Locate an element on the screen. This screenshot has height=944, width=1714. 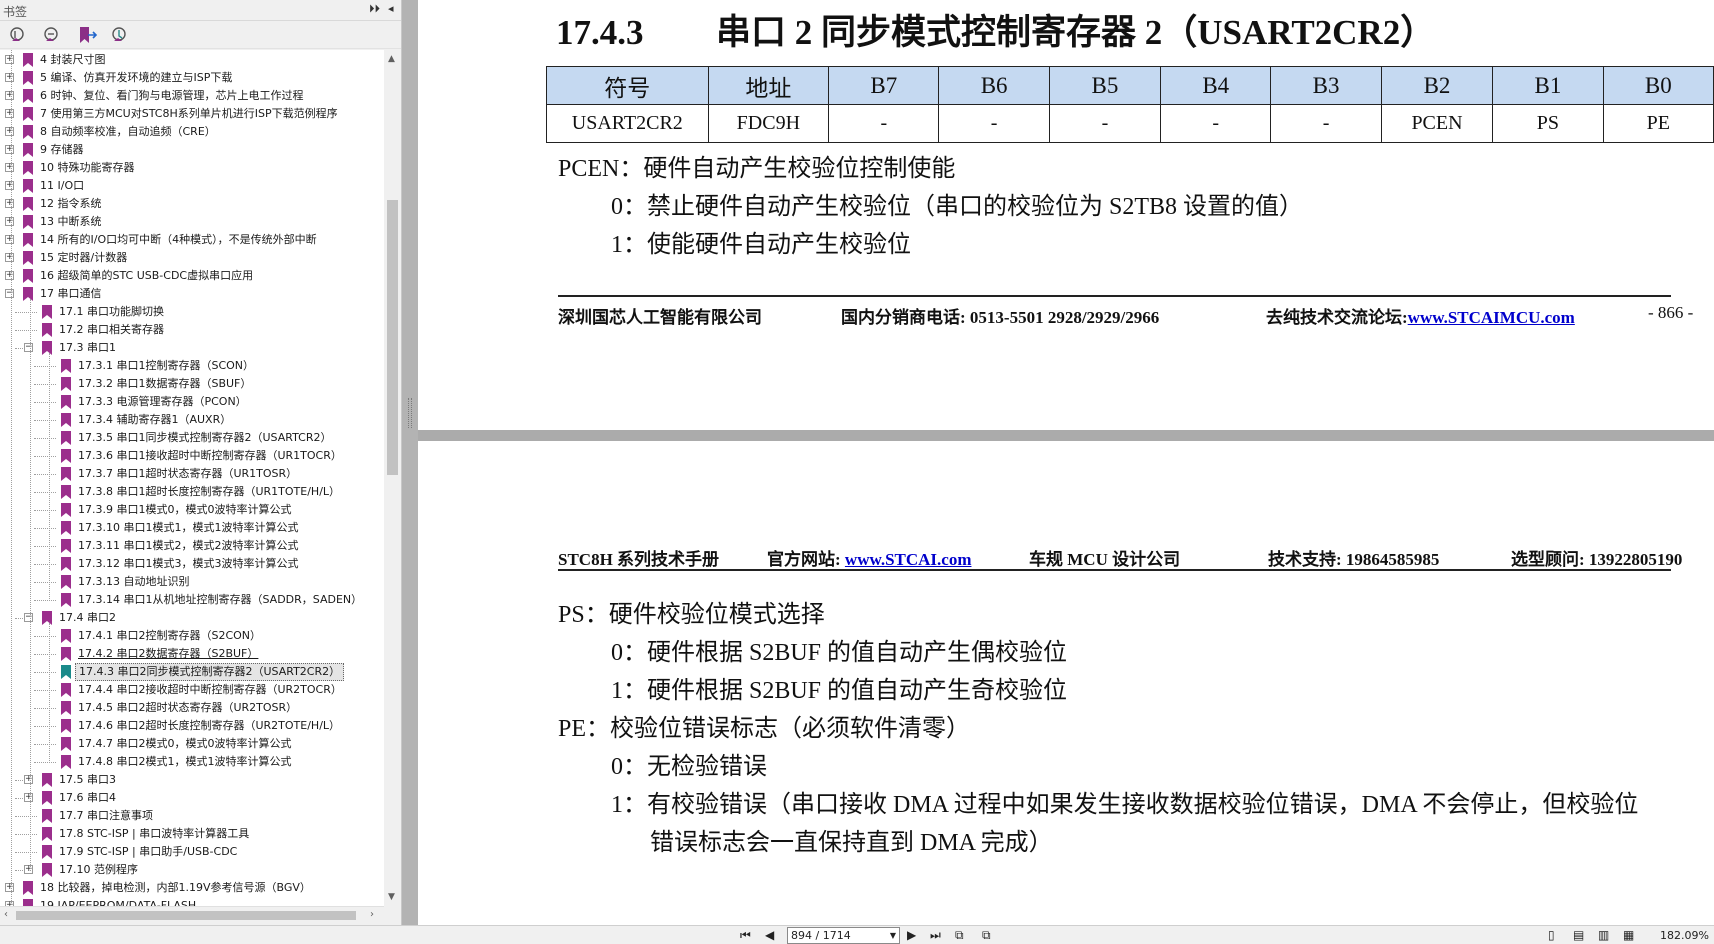
bookmark-item: +17.6 串口4 is located at coordinates (192, 798).